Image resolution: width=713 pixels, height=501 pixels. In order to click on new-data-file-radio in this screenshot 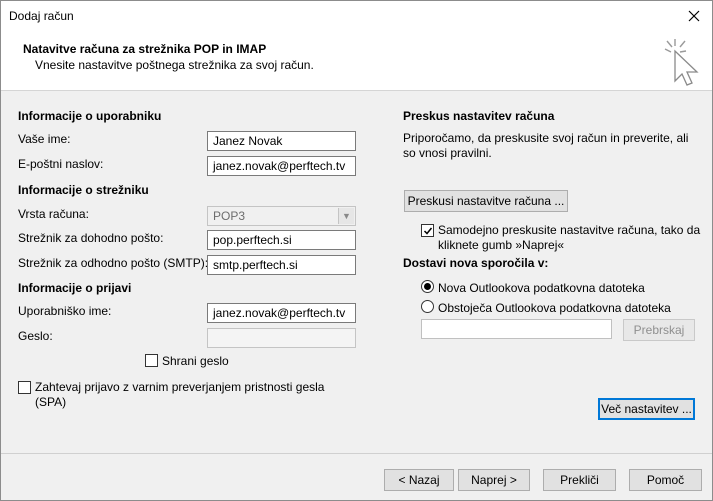, I will do `click(427, 286)`.